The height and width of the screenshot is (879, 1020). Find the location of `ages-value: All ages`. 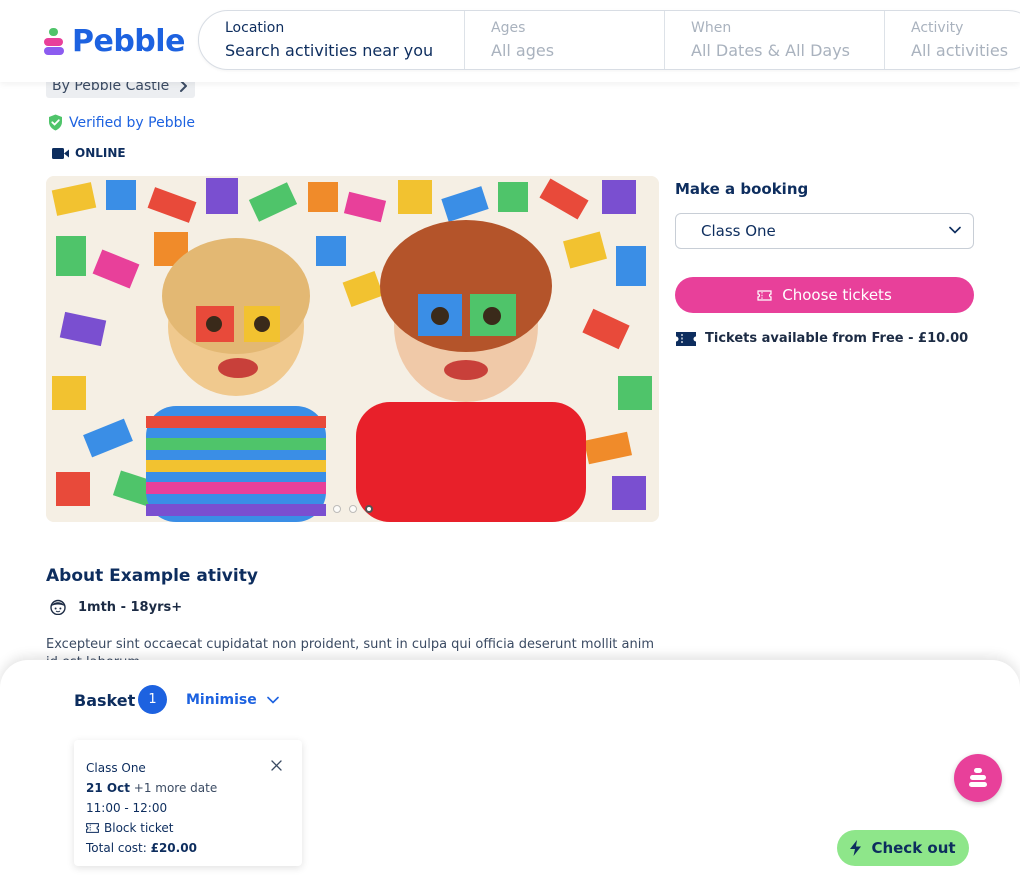

ages-value: All ages is located at coordinates (523, 50).